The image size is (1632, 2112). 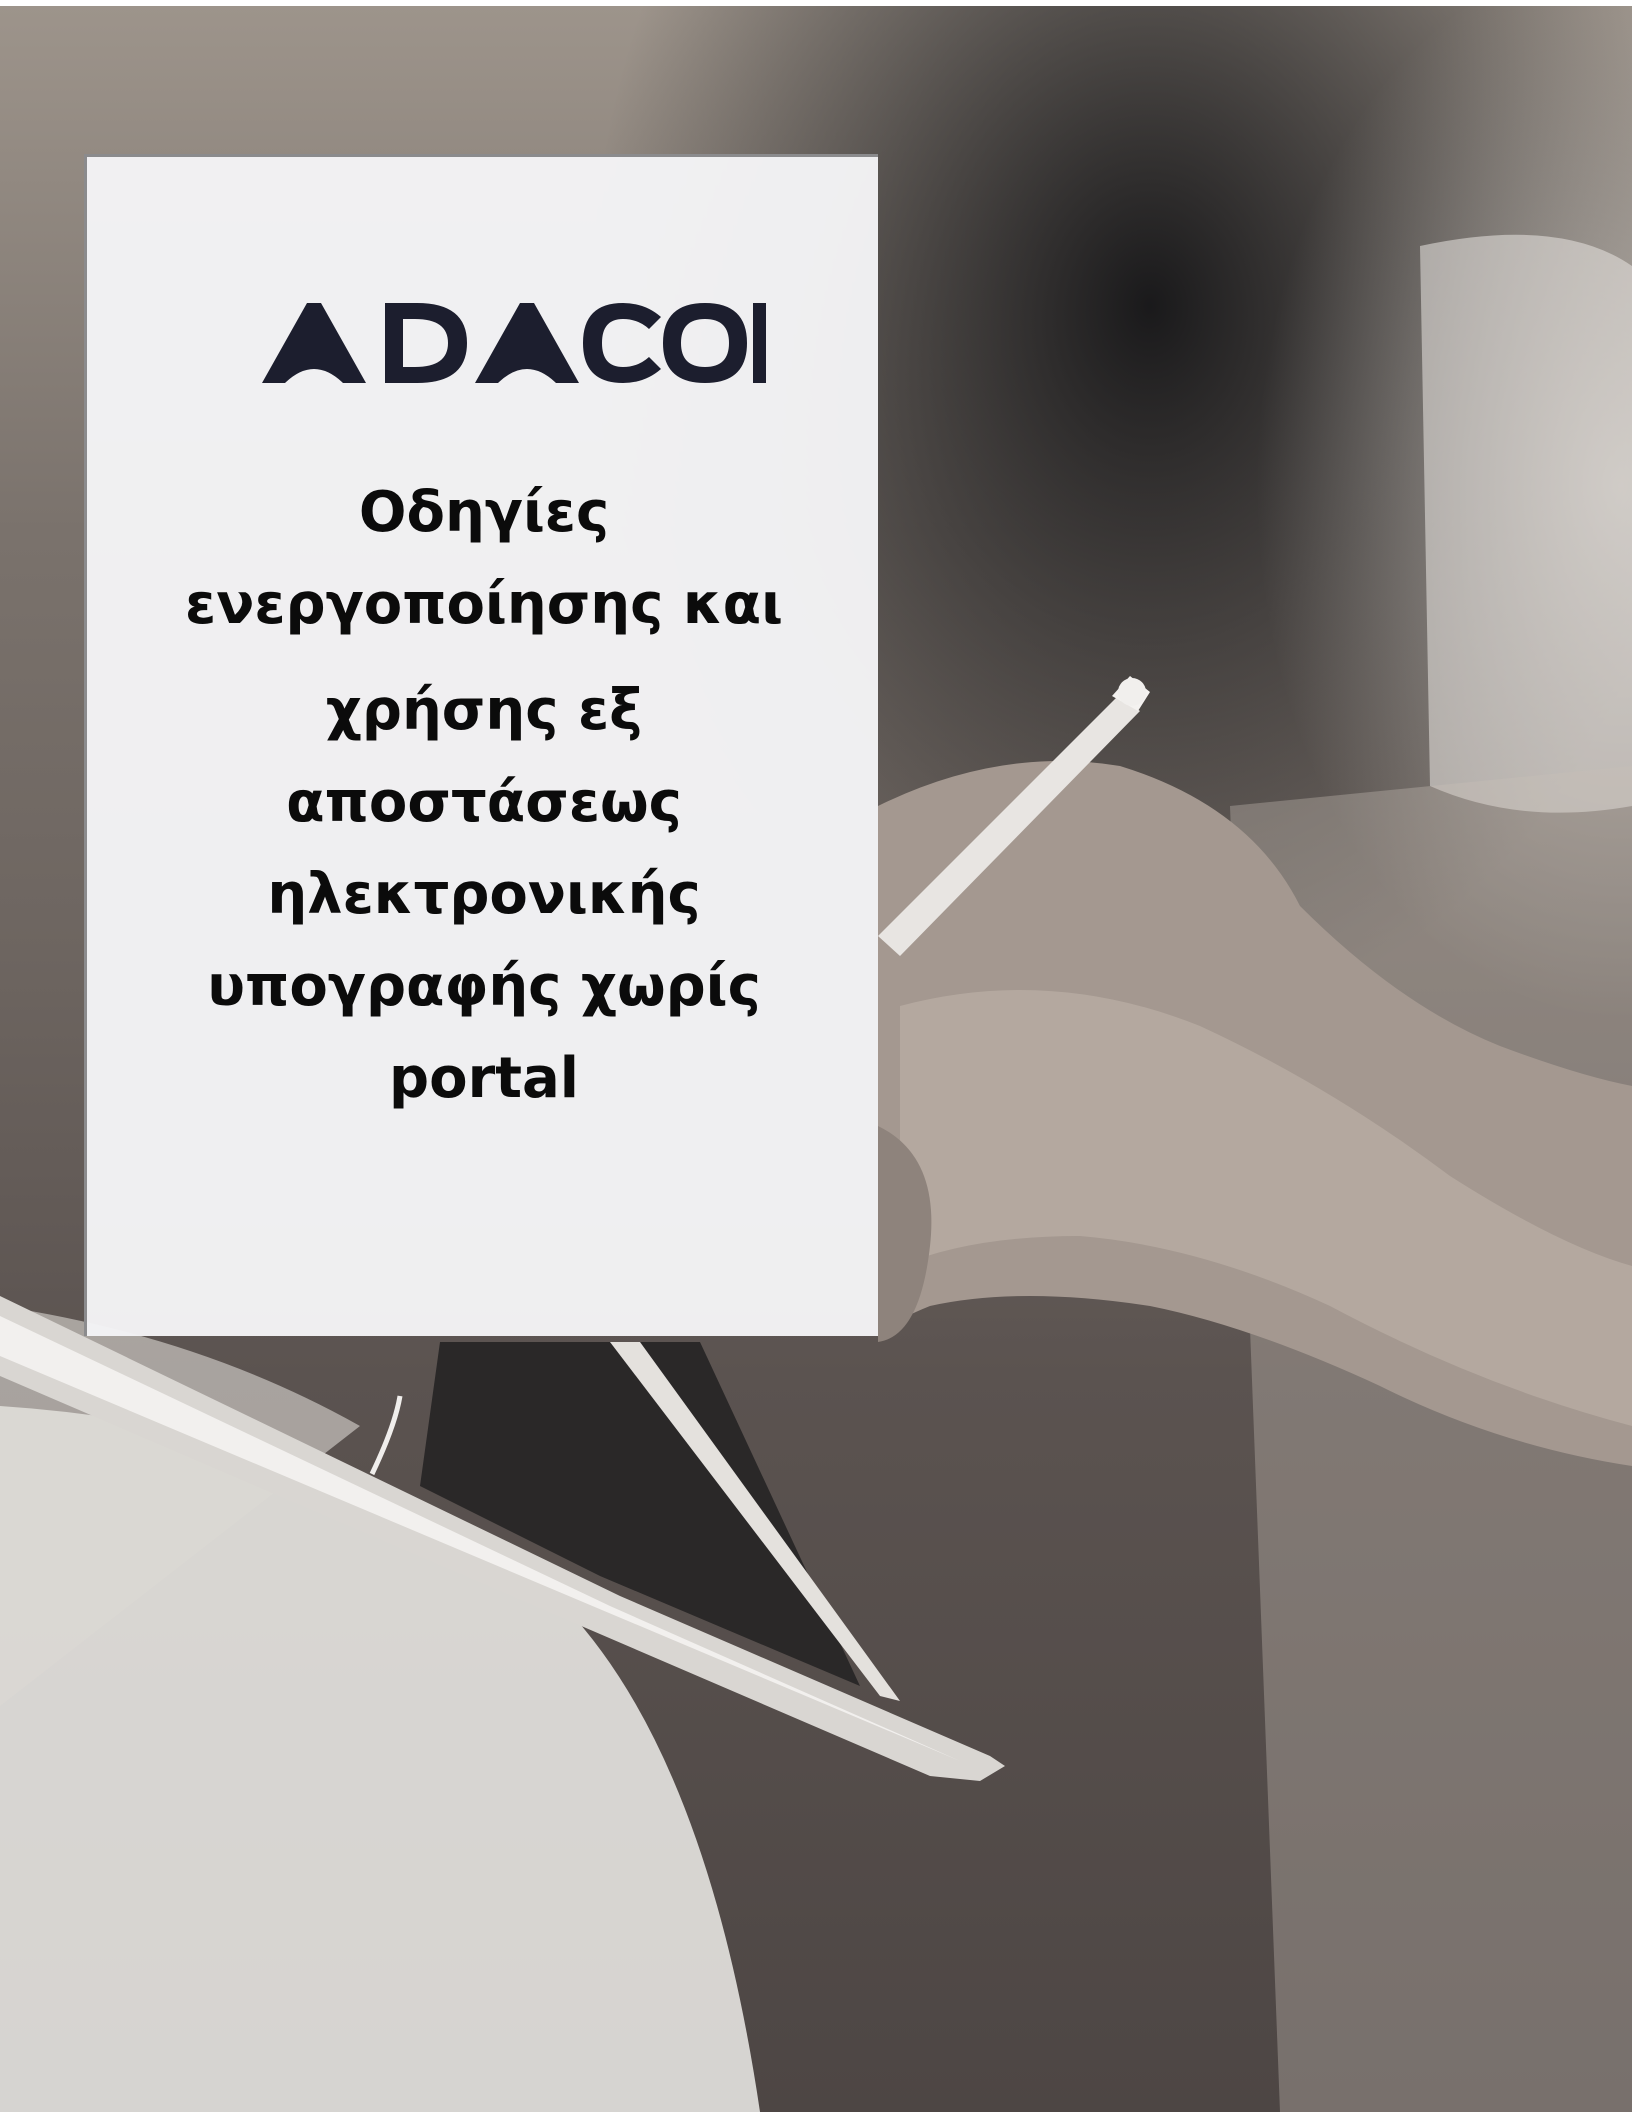 What do you see at coordinates (514, 343) in the screenshot?
I see `adacom-logo` at bounding box center [514, 343].